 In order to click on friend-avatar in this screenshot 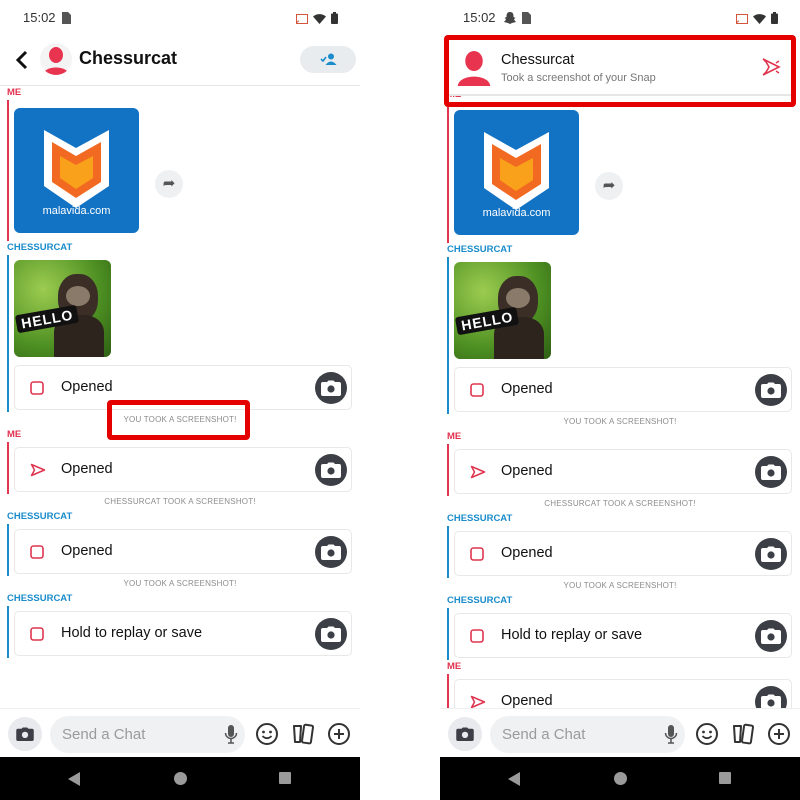, I will do `click(56, 59)`.